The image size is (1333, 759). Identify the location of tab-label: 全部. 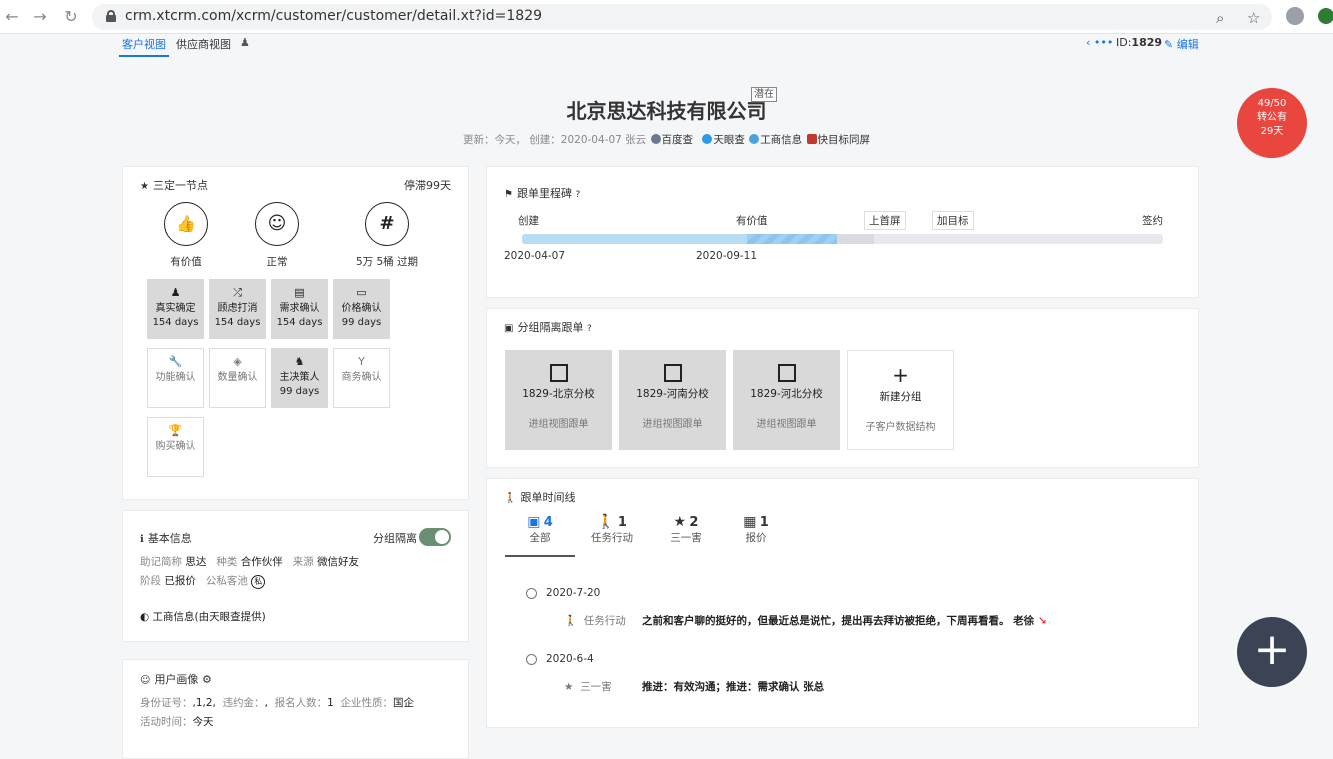
(540, 538).